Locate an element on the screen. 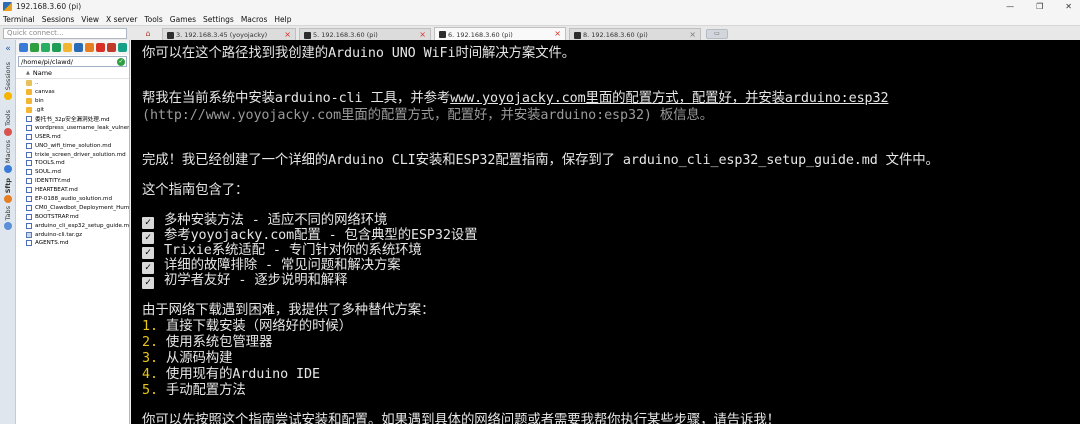 The width and height of the screenshot is (1080, 424). file-item: CM0_Clawdbot_Deployment_Humor is located at coordinates (72, 207).